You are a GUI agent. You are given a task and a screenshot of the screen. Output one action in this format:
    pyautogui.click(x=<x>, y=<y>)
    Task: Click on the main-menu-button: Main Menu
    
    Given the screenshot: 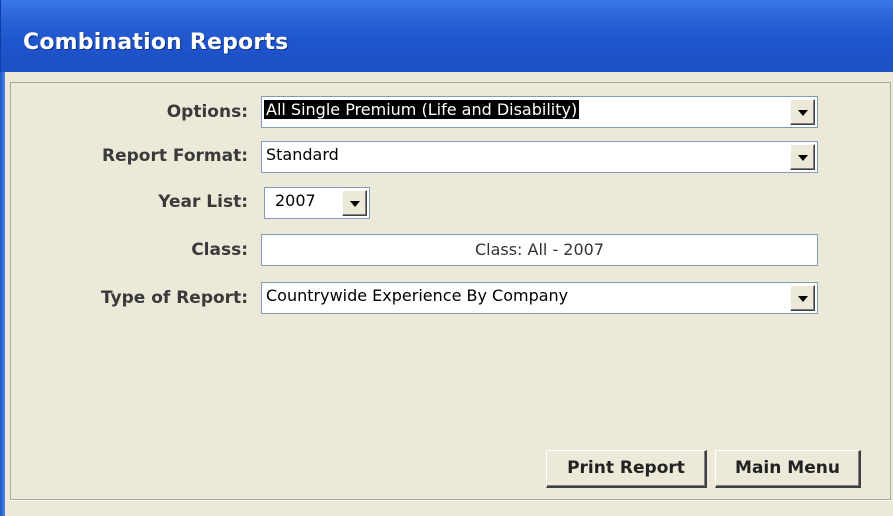 What is the action you would take?
    pyautogui.click(x=788, y=469)
    